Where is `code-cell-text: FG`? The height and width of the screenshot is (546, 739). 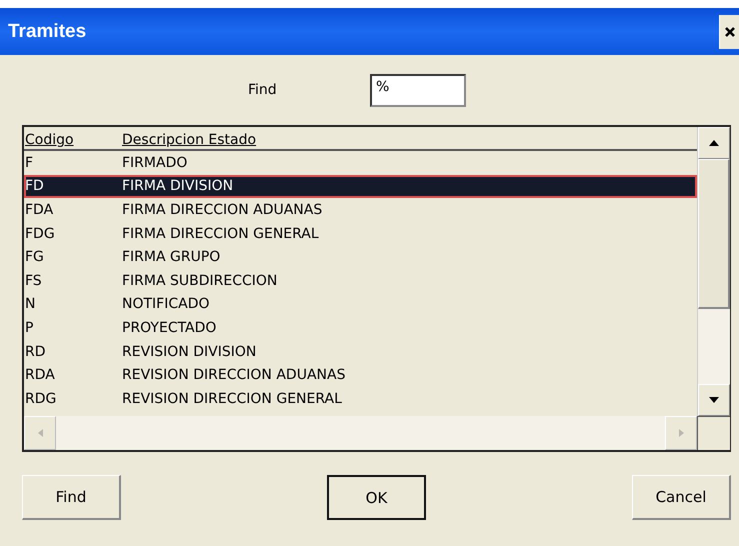
code-cell-text: FG is located at coordinates (34, 257).